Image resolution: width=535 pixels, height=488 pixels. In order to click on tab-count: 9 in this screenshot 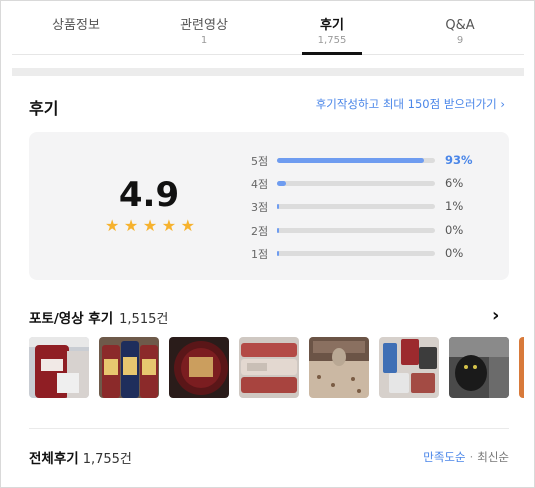, I will do `click(460, 40)`.